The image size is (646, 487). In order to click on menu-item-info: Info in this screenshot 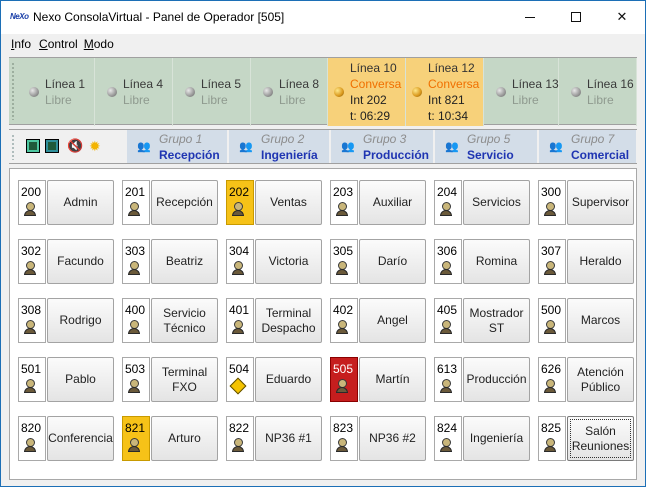, I will do `click(18, 44)`.